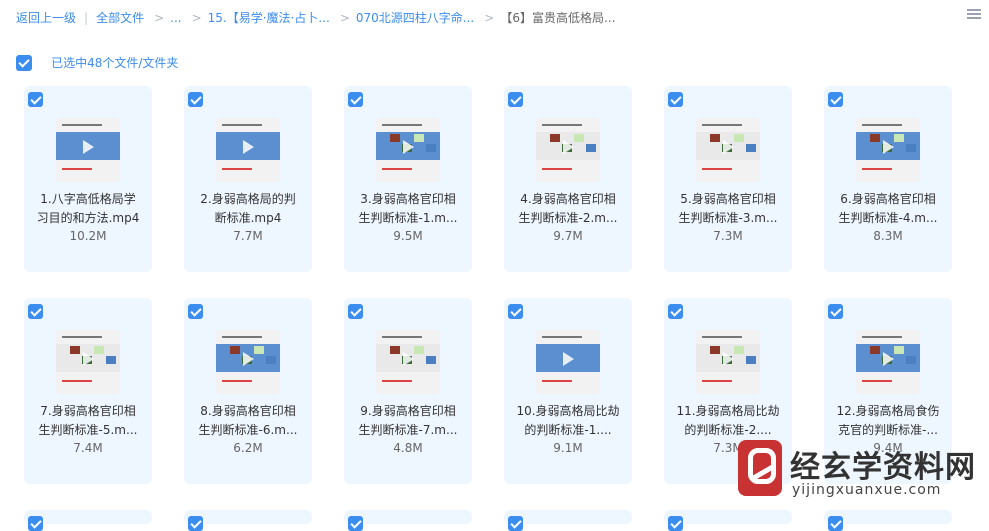 This screenshot has height=531, width=989. What do you see at coordinates (115, 63) in the screenshot?
I see `selection-count: 已选中48个文件/文件夹` at bounding box center [115, 63].